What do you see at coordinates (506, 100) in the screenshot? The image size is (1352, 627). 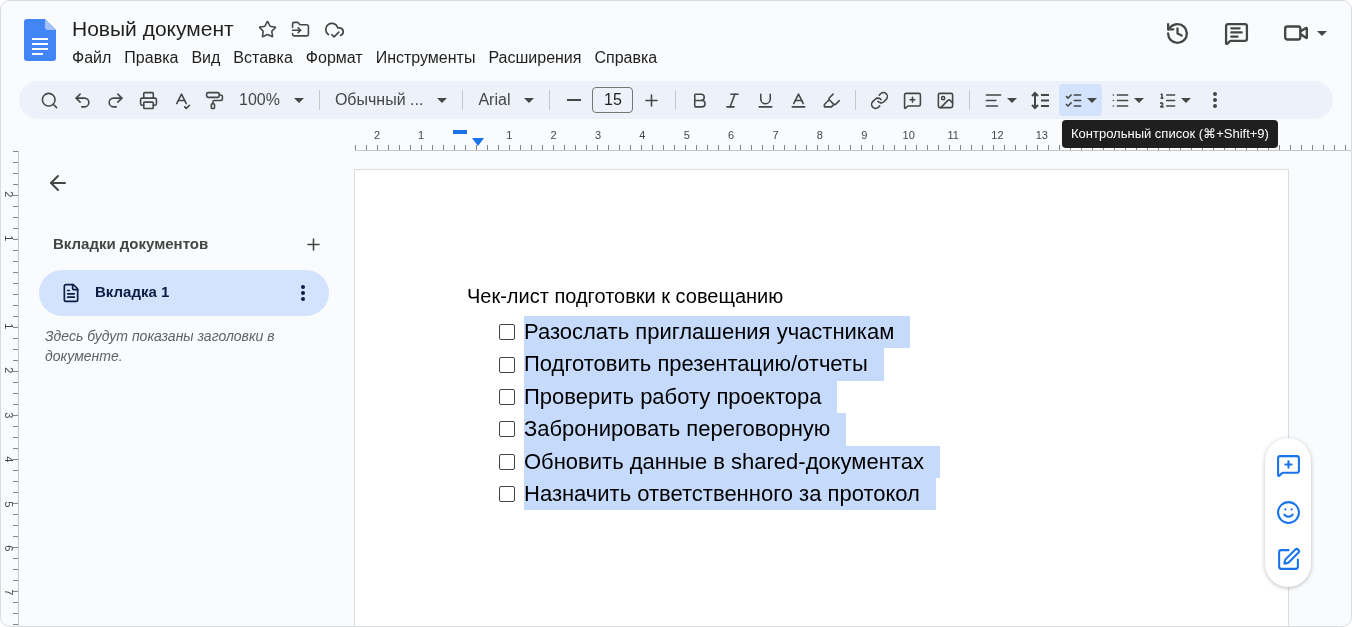 I see `toolbar-dropdown: Arial` at bounding box center [506, 100].